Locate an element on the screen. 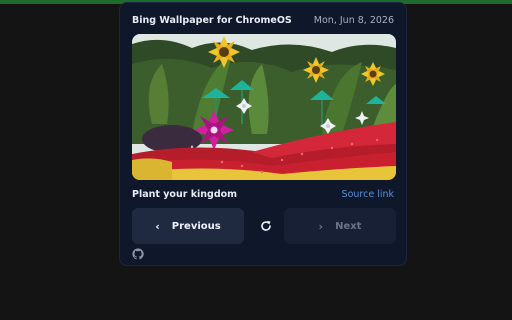 The image size is (512, 320). next-button: › Next is located at coordinates (340, 226).